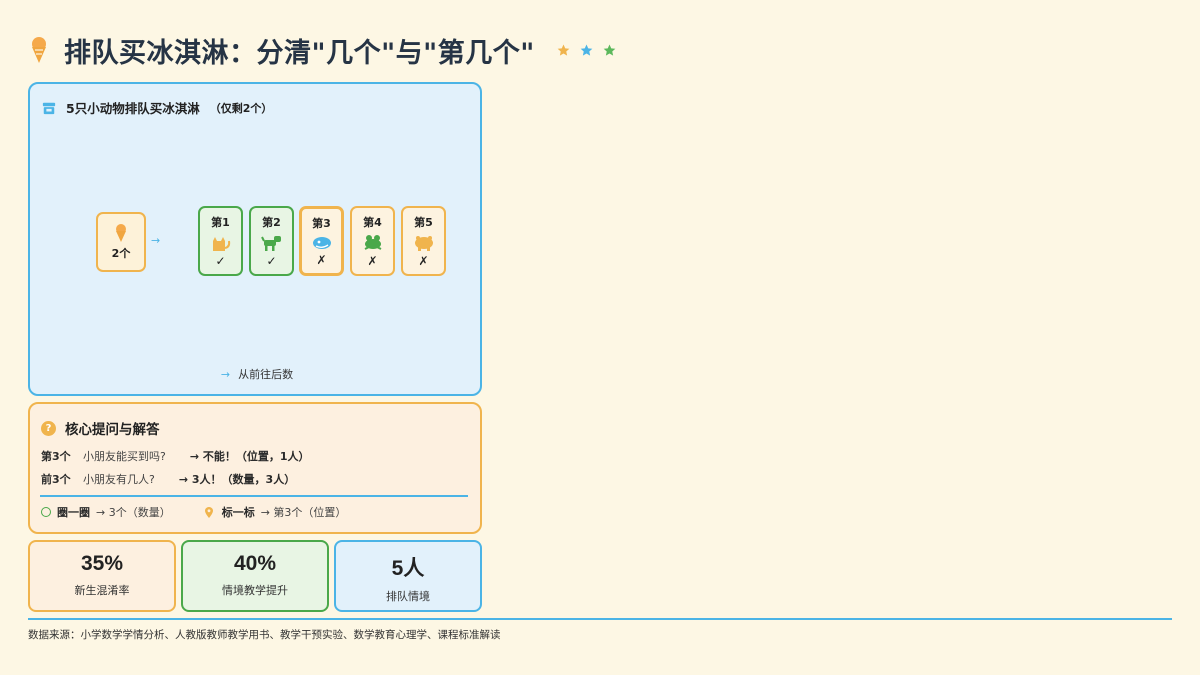 This screenshot has width=1200, height=675. Describe the element at coordinates (255, 576) in the screenshot. I see `stat-card: 40% 情境教学提升` at that location.